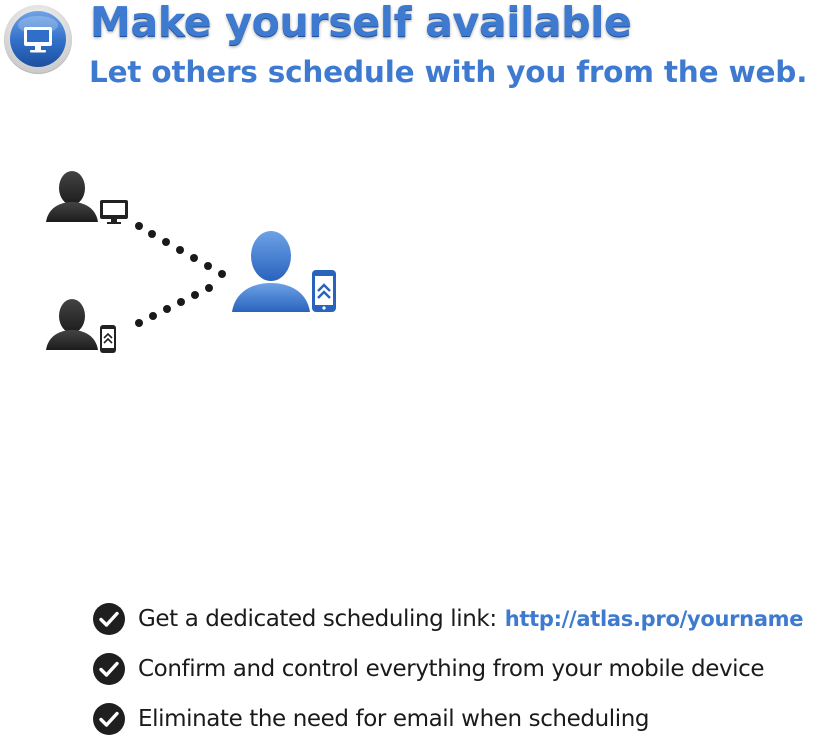 The image size is (839, 744). I want to click on scheduling-diagram, so click(200, 260).